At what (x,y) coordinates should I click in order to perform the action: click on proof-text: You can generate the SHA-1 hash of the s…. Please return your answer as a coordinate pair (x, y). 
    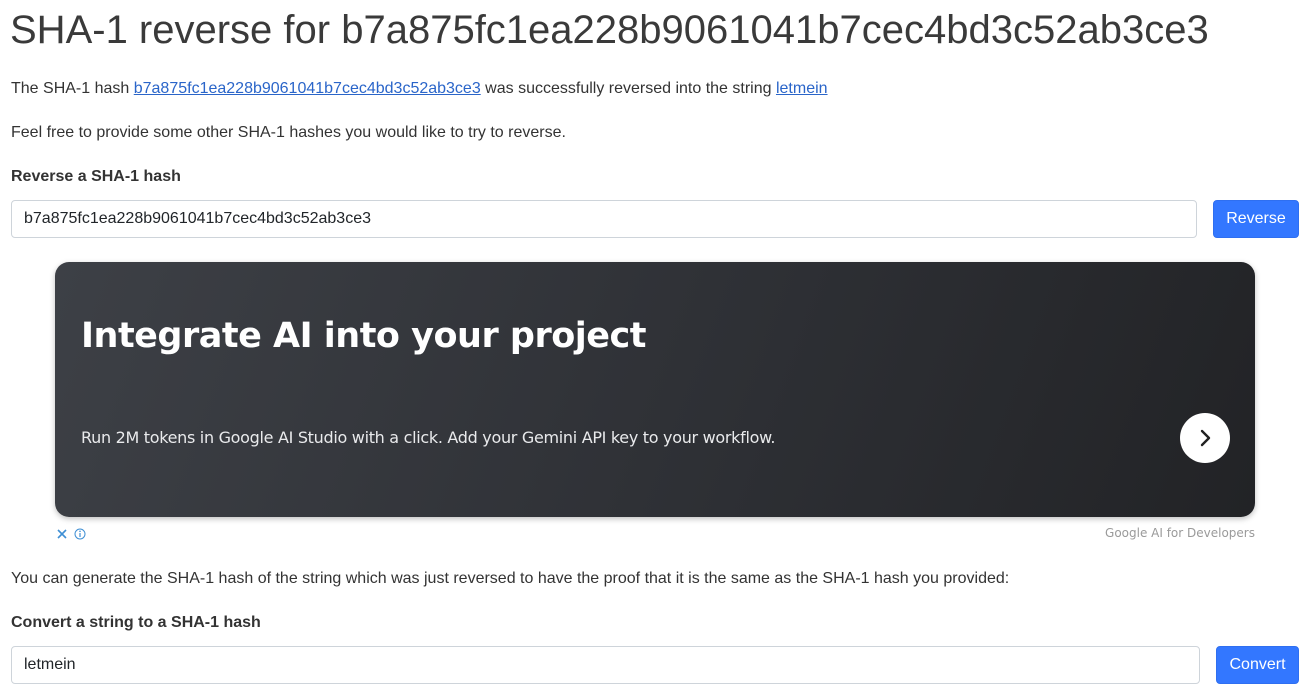
    Looking at the image, I should click on (510, 578).